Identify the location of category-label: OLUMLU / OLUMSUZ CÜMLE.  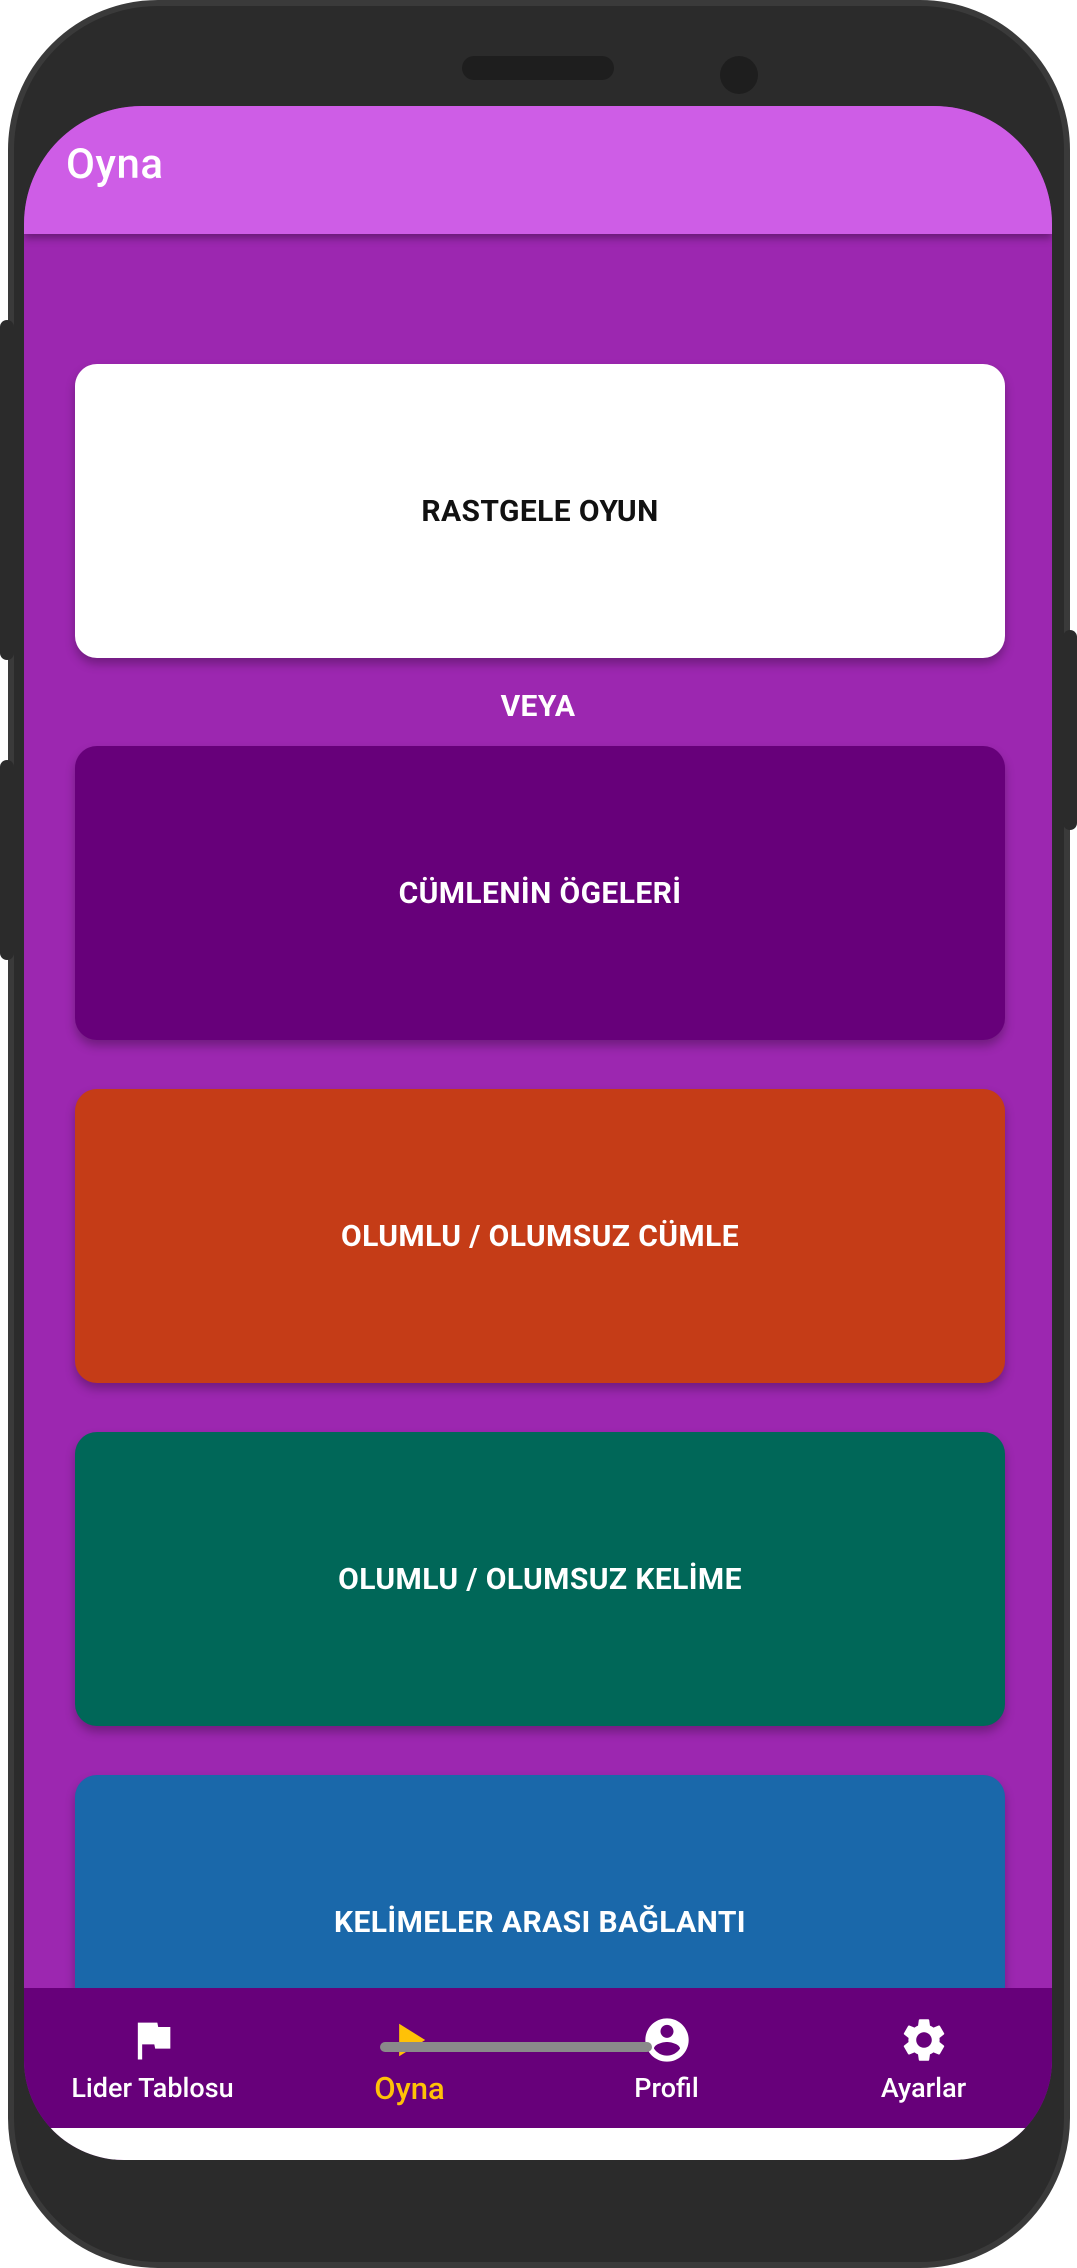
(540, 1236).